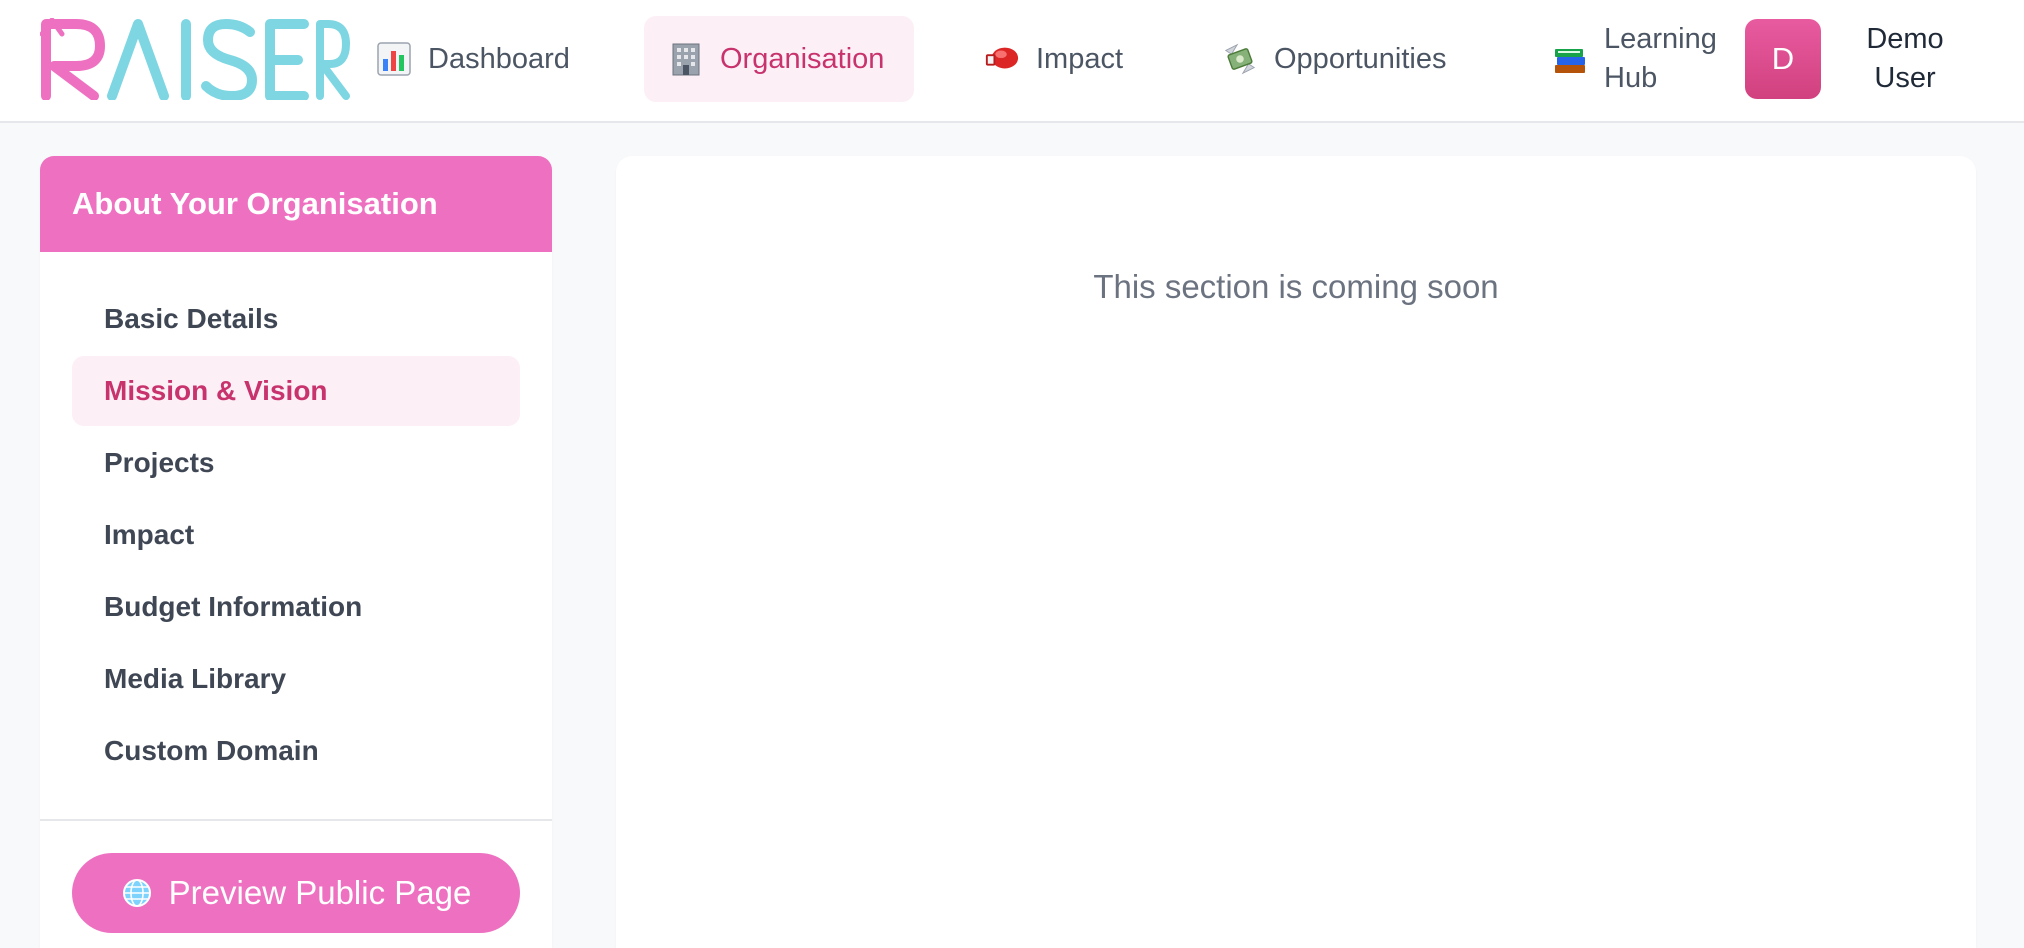 The width and height of the screenshot is (2024, 948). Describe the element at coordinates (191, 318) in the screenshot. I see `sidebar-item-label: Basic Details` at that location.